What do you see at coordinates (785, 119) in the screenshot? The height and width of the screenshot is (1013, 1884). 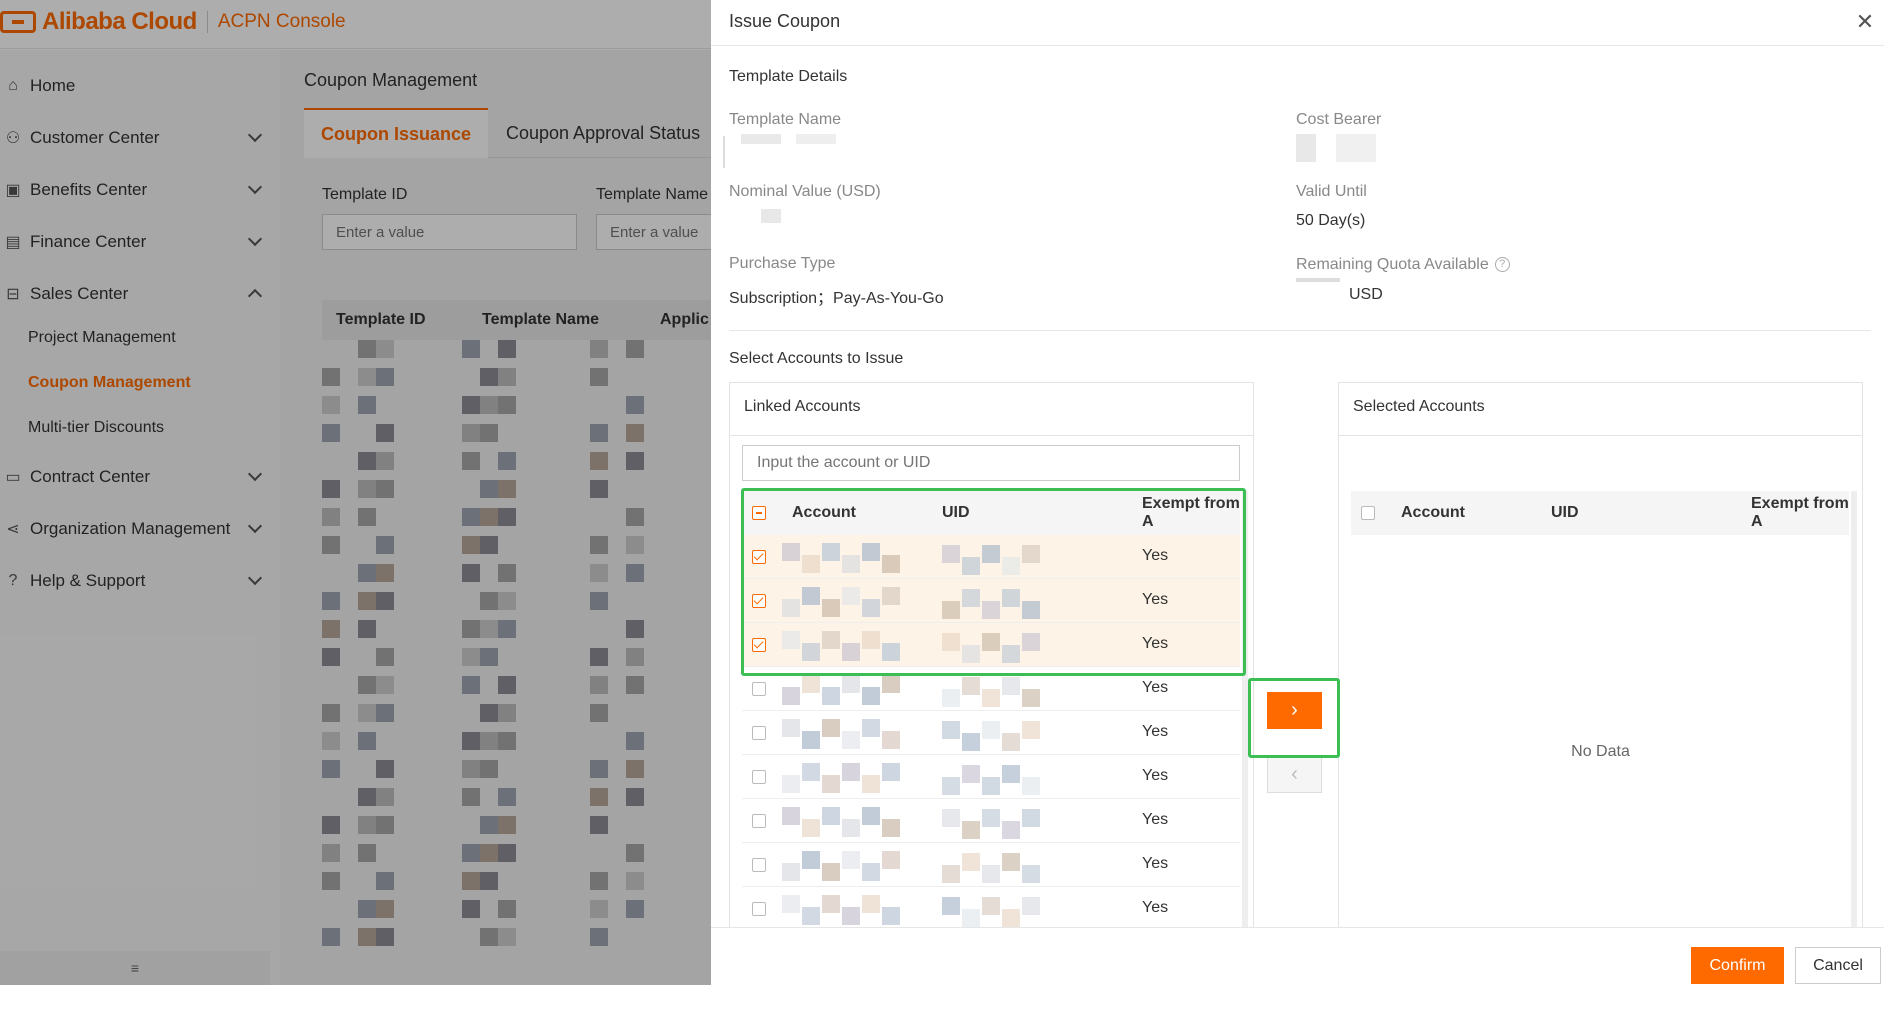 I see `template-name-label: Template Name` at bounding box center [785, 119].